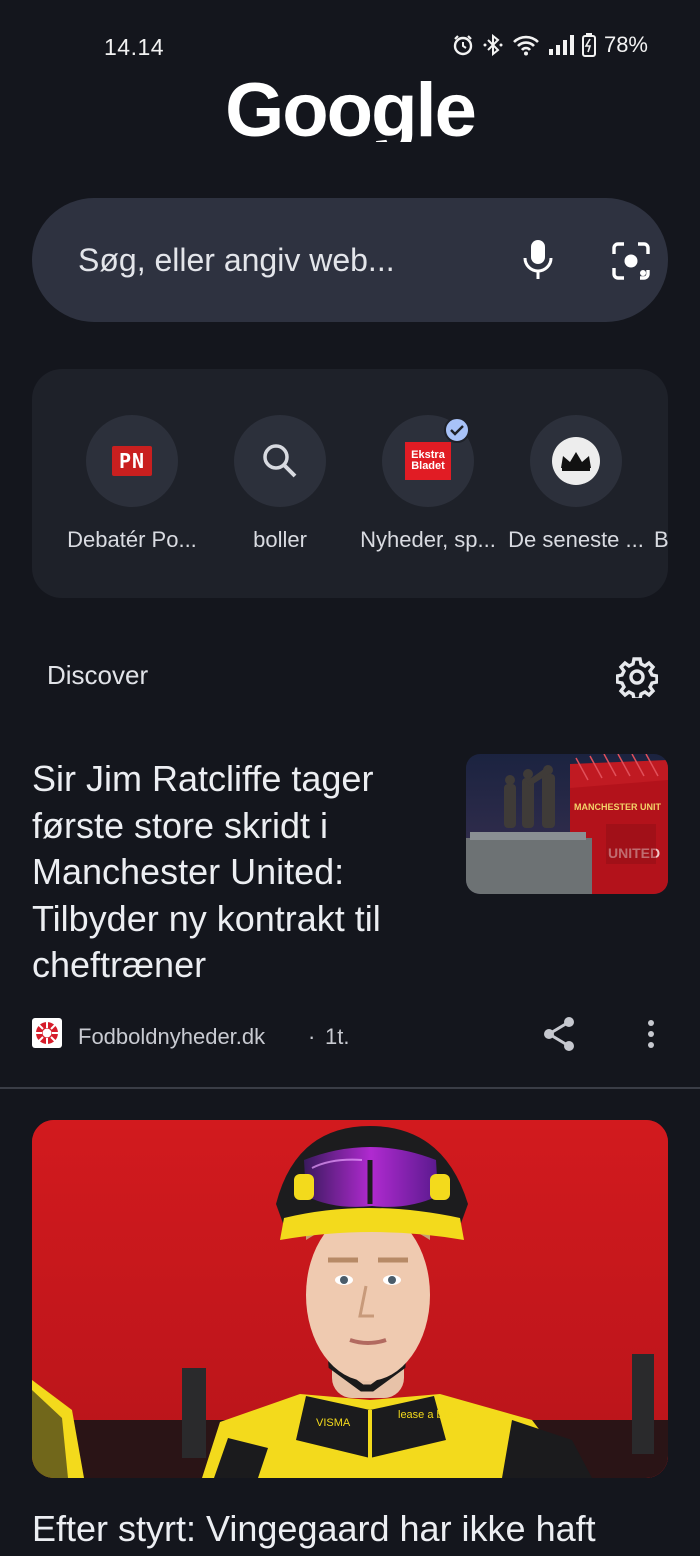  Describe the element at coordinates (352, 1034) in the screenshot. I see `article-source-row: Fodboldnyheder.dk · 1t.` at that location.